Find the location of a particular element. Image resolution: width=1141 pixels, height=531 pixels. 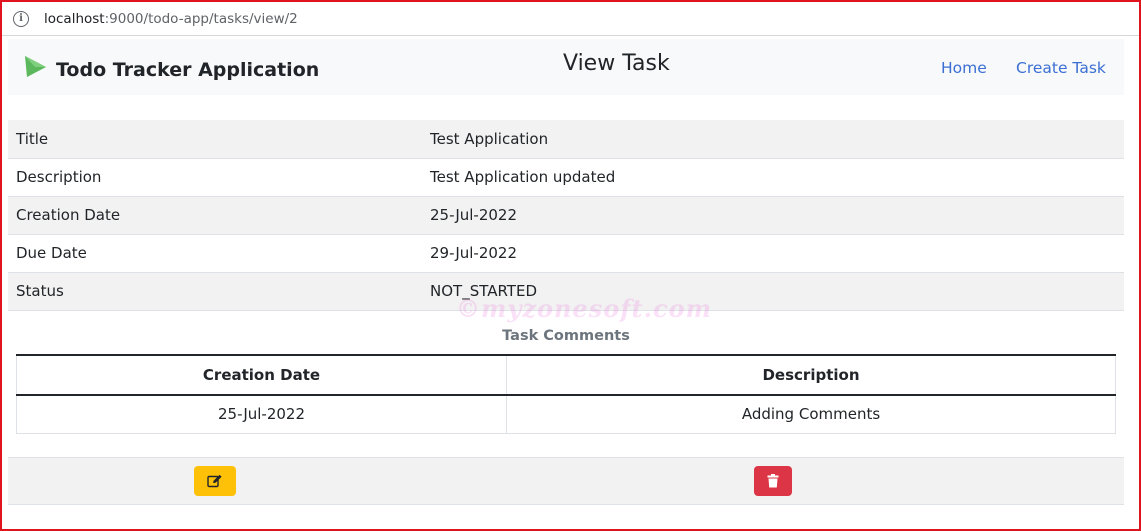

field-value: Test Application is located at coordinates (773, 139).